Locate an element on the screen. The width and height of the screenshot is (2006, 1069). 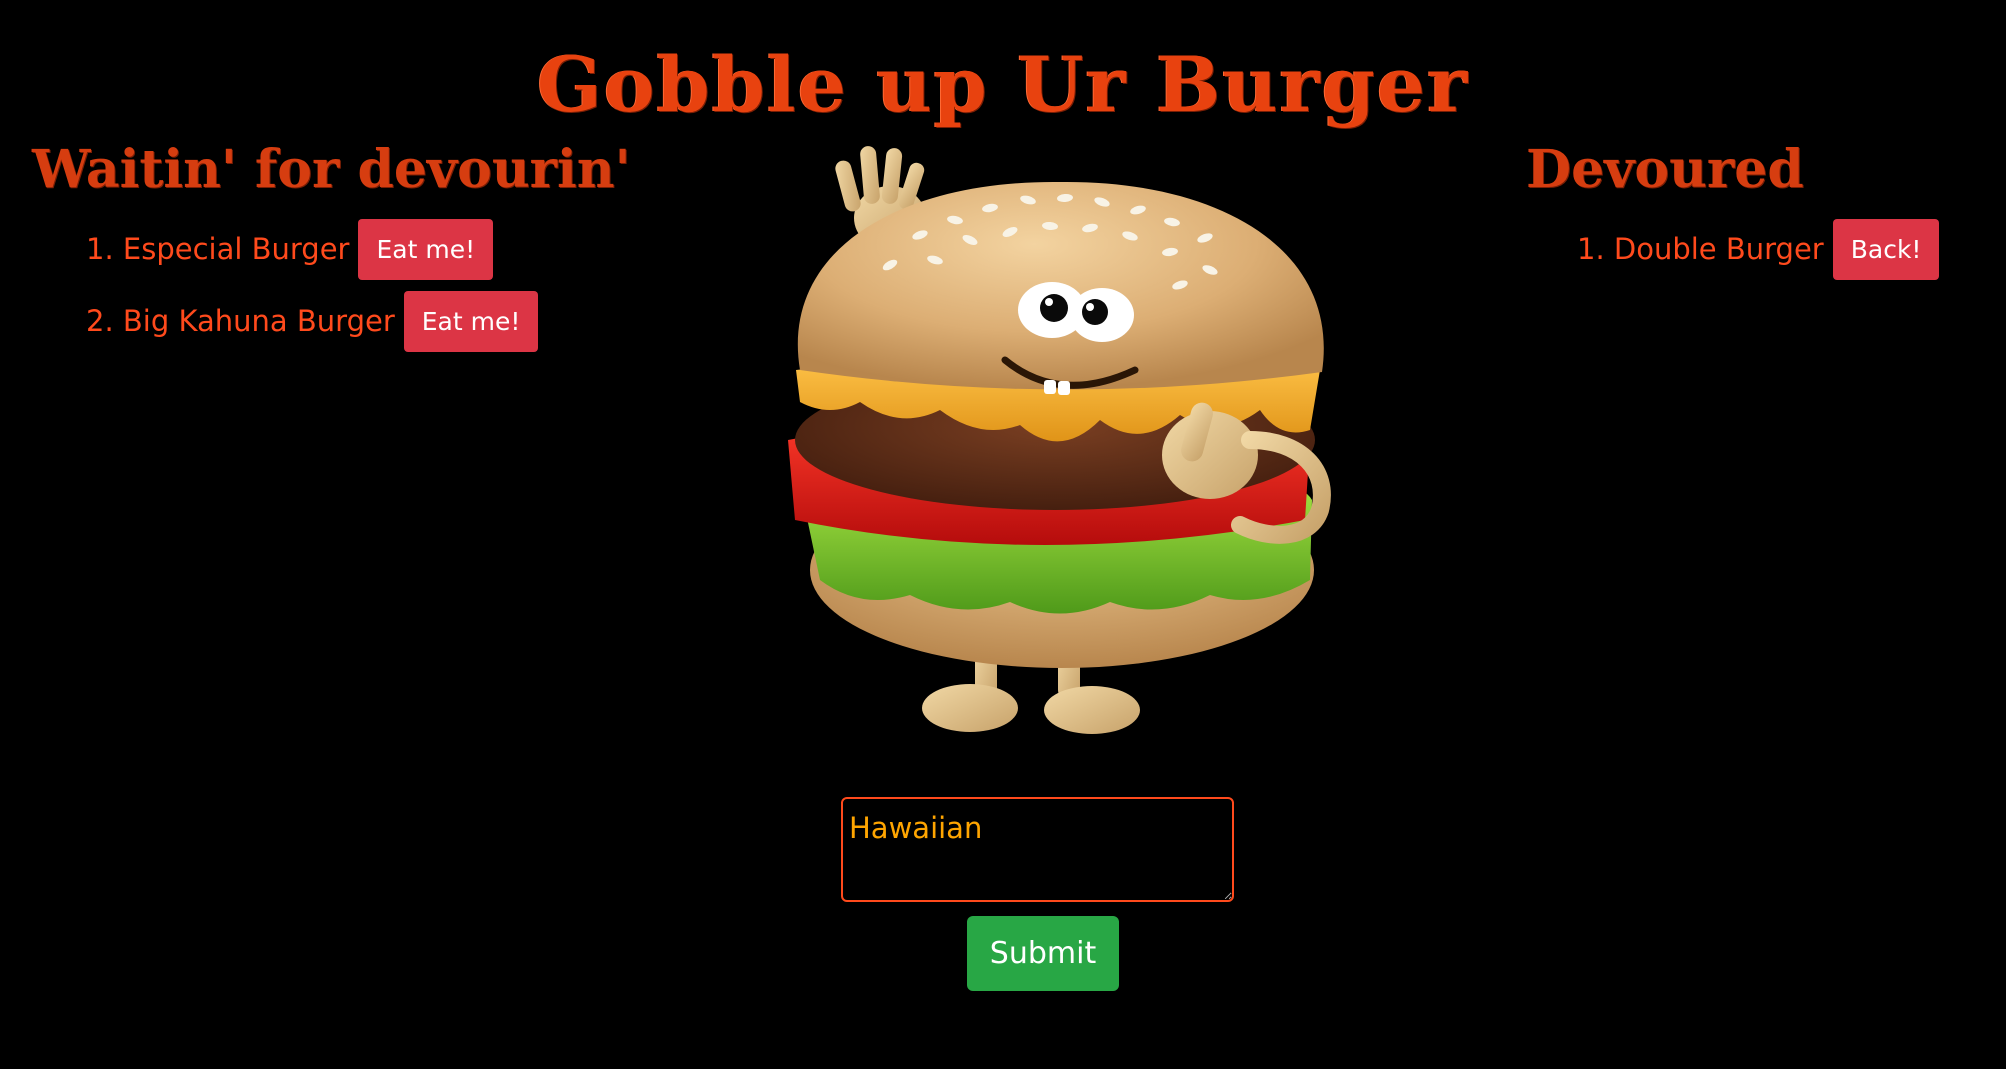
list-item: 1. Especial Burger Eat me! is located at coordinates (312, 249).